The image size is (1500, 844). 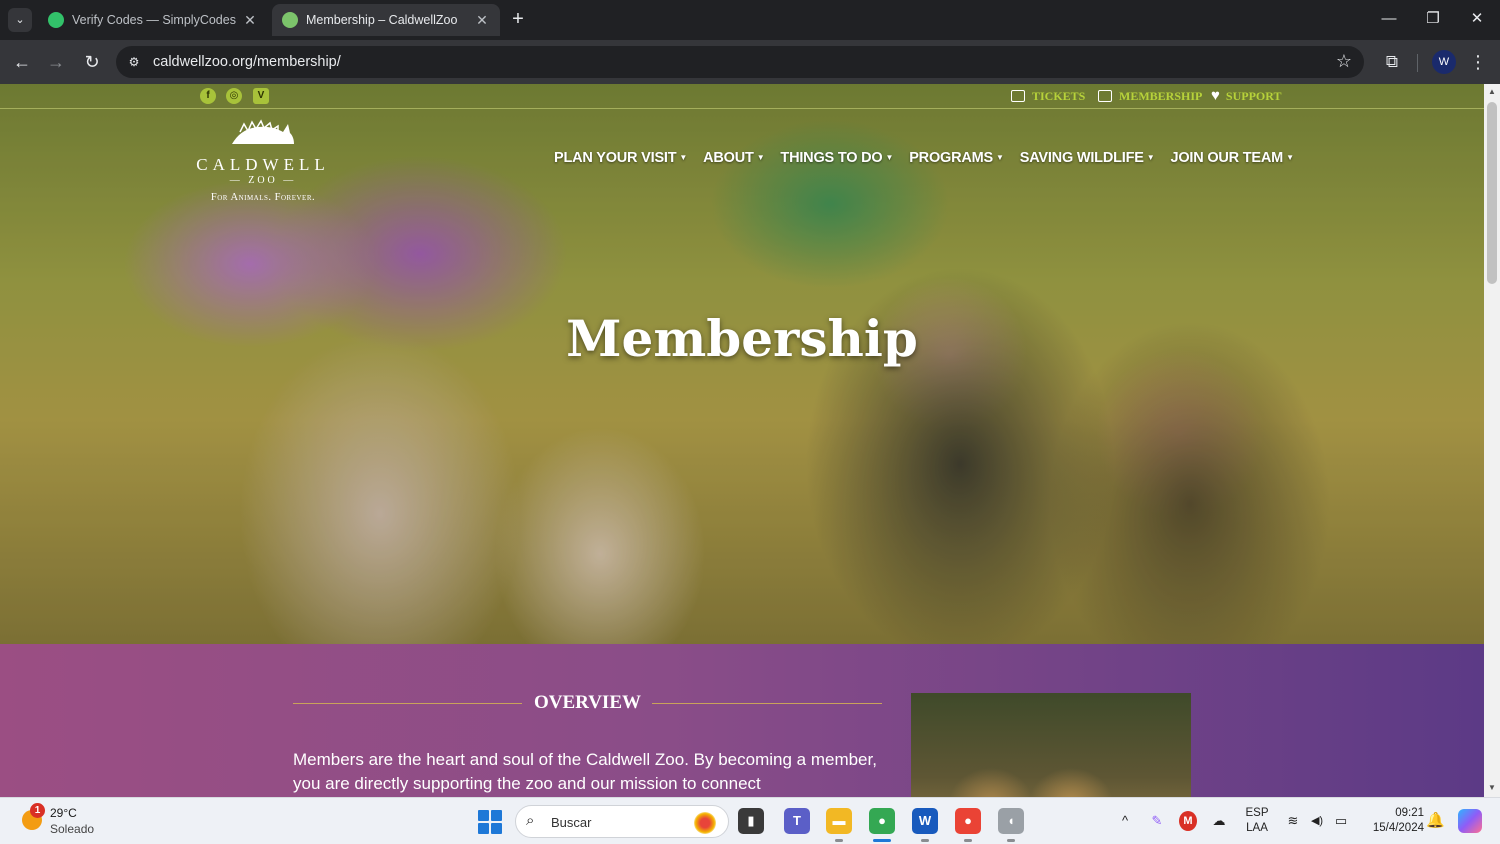 I want to click on nav-label: ABOUT, so click(x=728, y=158).